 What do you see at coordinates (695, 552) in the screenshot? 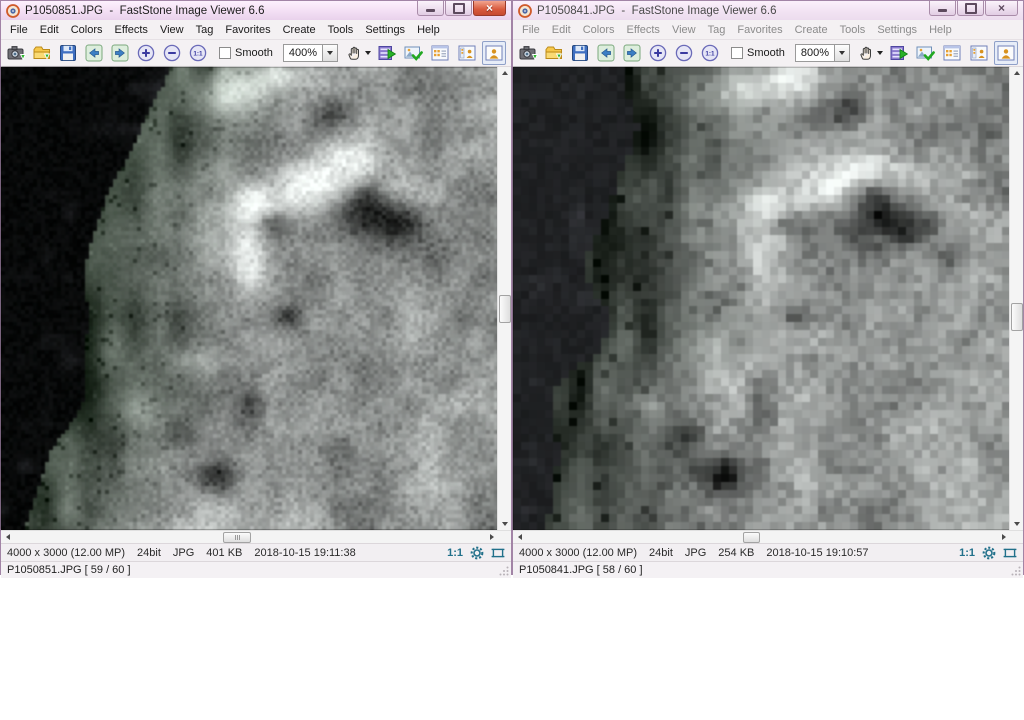
I see `file-format: JPG` at bounding box center [695, 552].